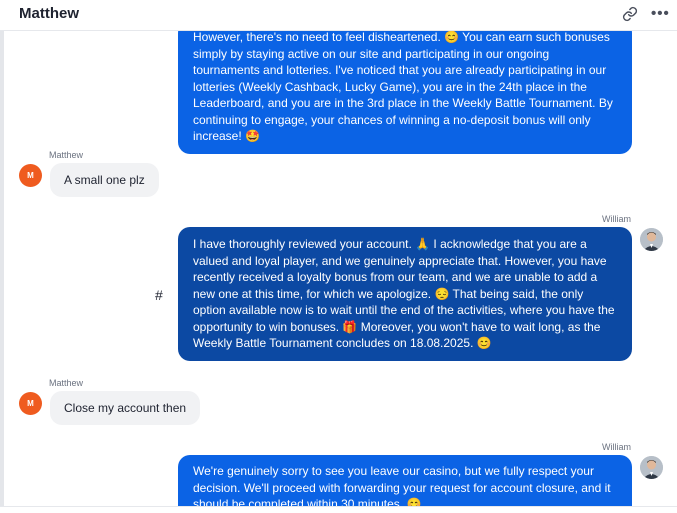 This screenshot has width=677, height=513. Describe the element at coordinates (338, 15) in the screenshot. I see `chat-header: Matthew •••` at that location.